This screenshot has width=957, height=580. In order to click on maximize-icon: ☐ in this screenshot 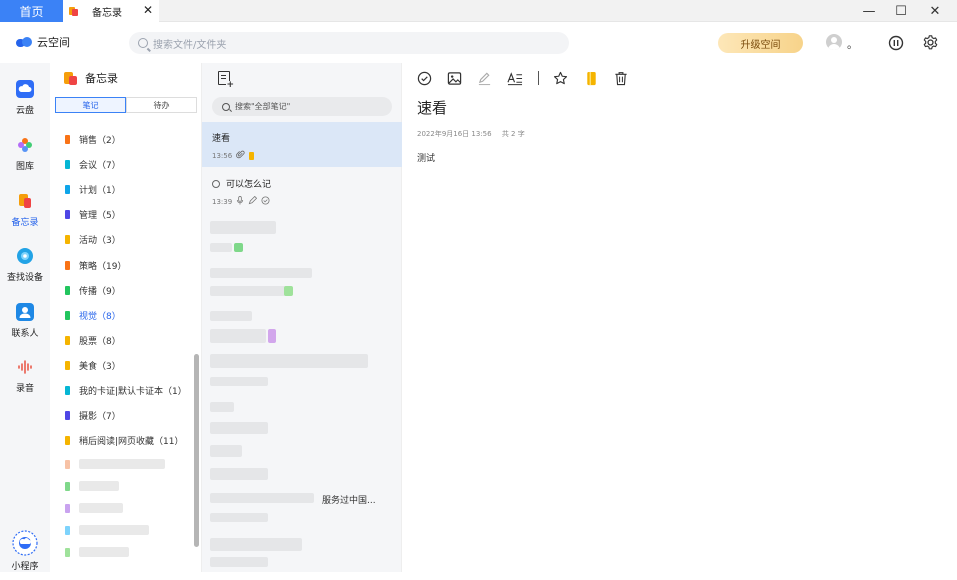, I will do `click(901, 11)`.